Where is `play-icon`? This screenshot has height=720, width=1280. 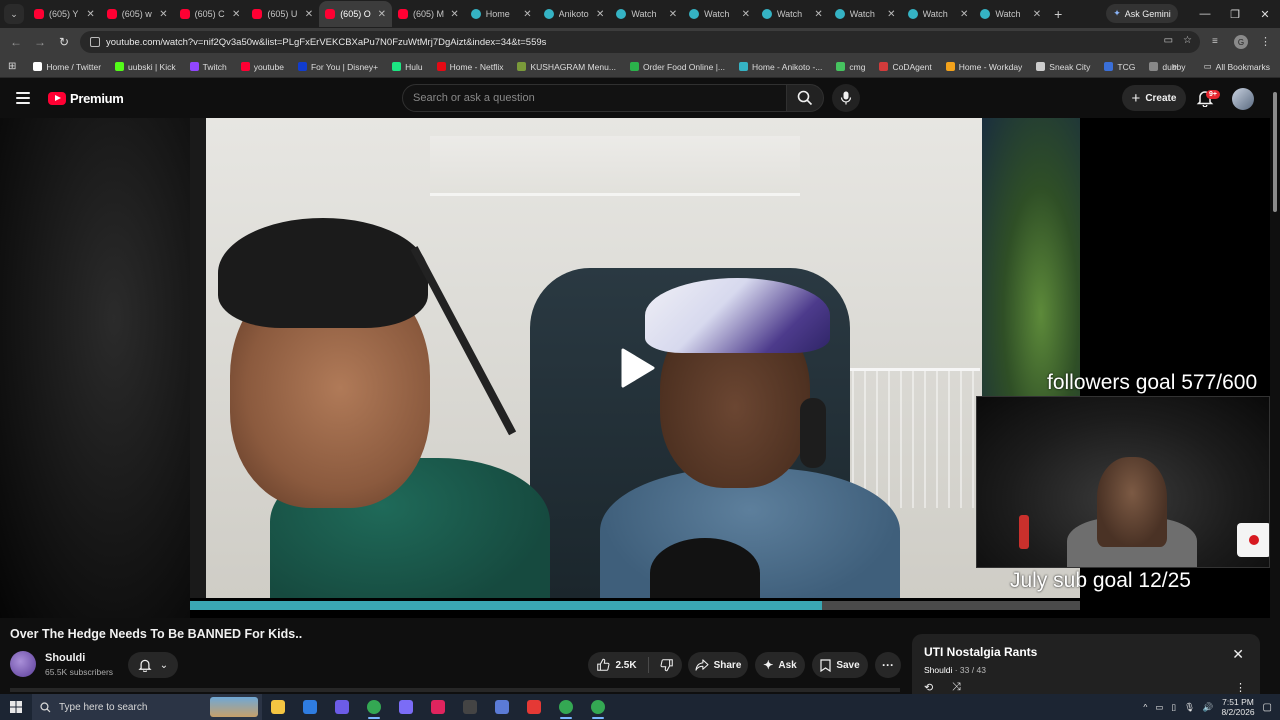 play-icon is located at coordinates (637, 368).